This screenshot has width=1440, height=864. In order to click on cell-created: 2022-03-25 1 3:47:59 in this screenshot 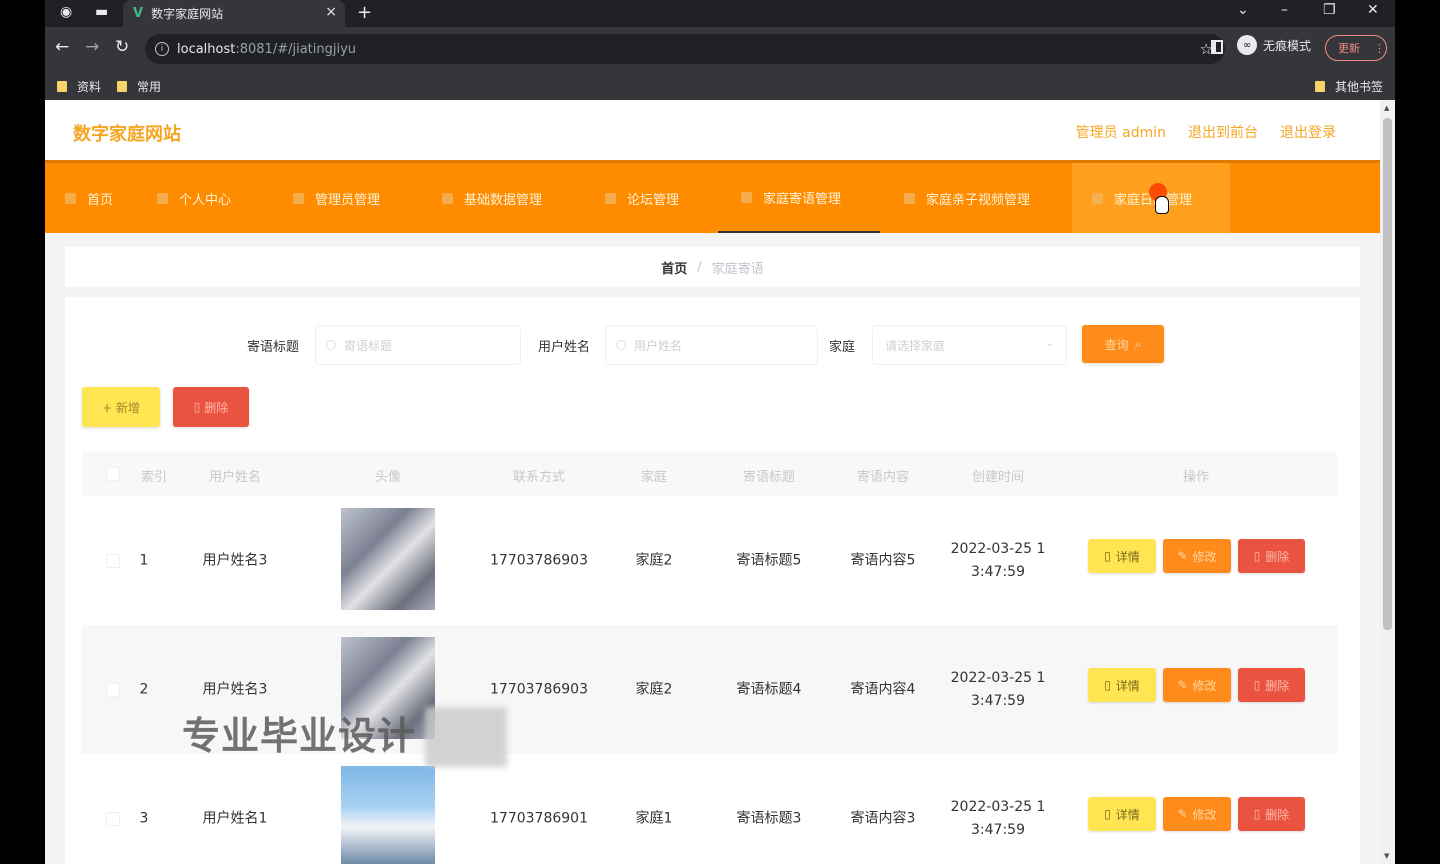, I will do `click(998, 690)`.